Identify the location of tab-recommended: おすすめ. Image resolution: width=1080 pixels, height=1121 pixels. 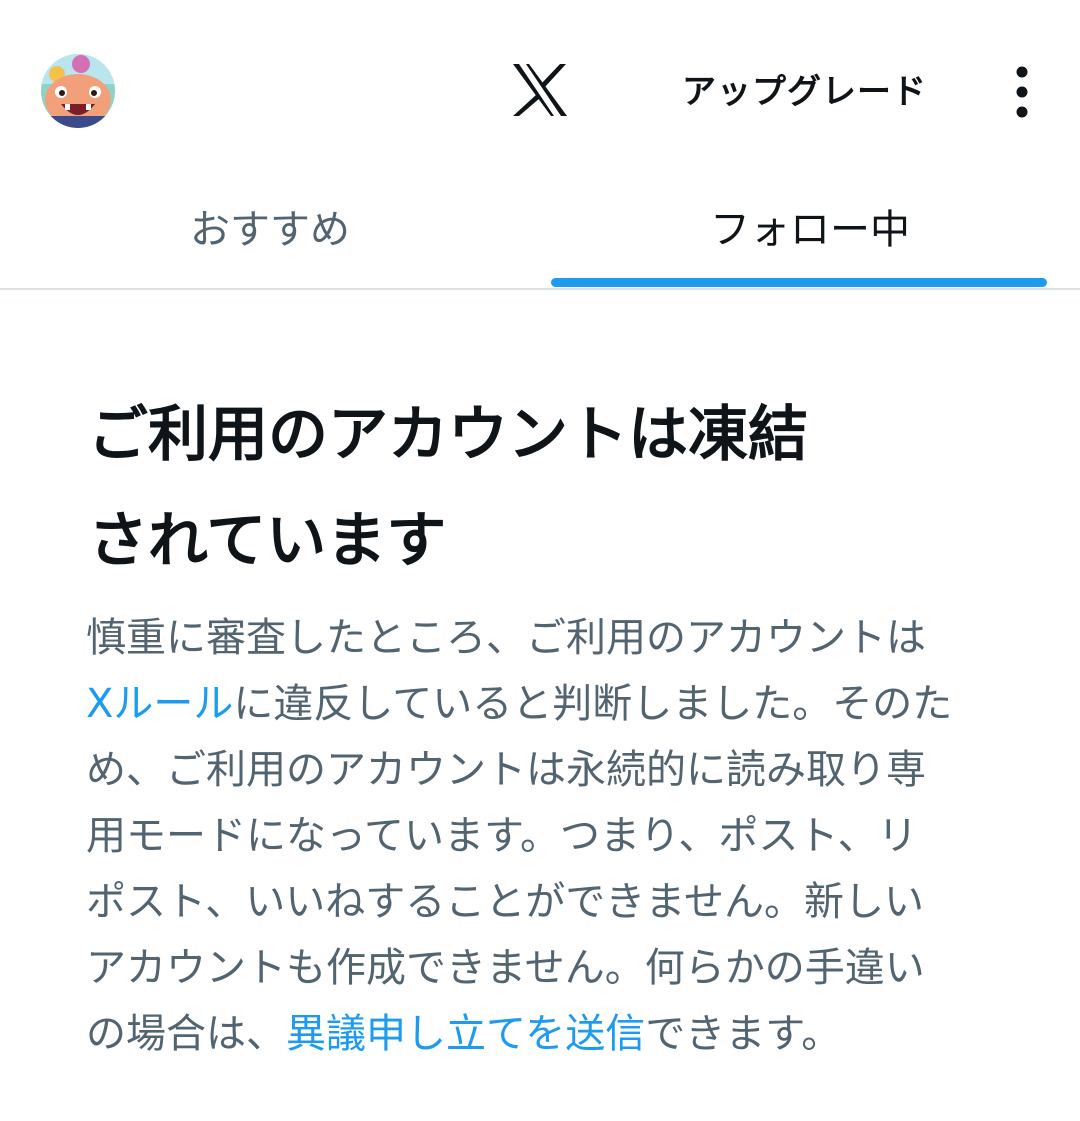
(270, 234).